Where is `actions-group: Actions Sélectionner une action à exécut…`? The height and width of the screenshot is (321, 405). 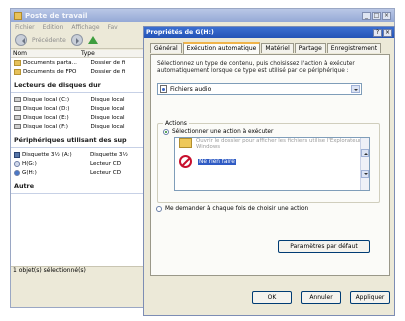
actions-group: Actions Sélectionner une action à exécut… is located at coordinates (268, 161).